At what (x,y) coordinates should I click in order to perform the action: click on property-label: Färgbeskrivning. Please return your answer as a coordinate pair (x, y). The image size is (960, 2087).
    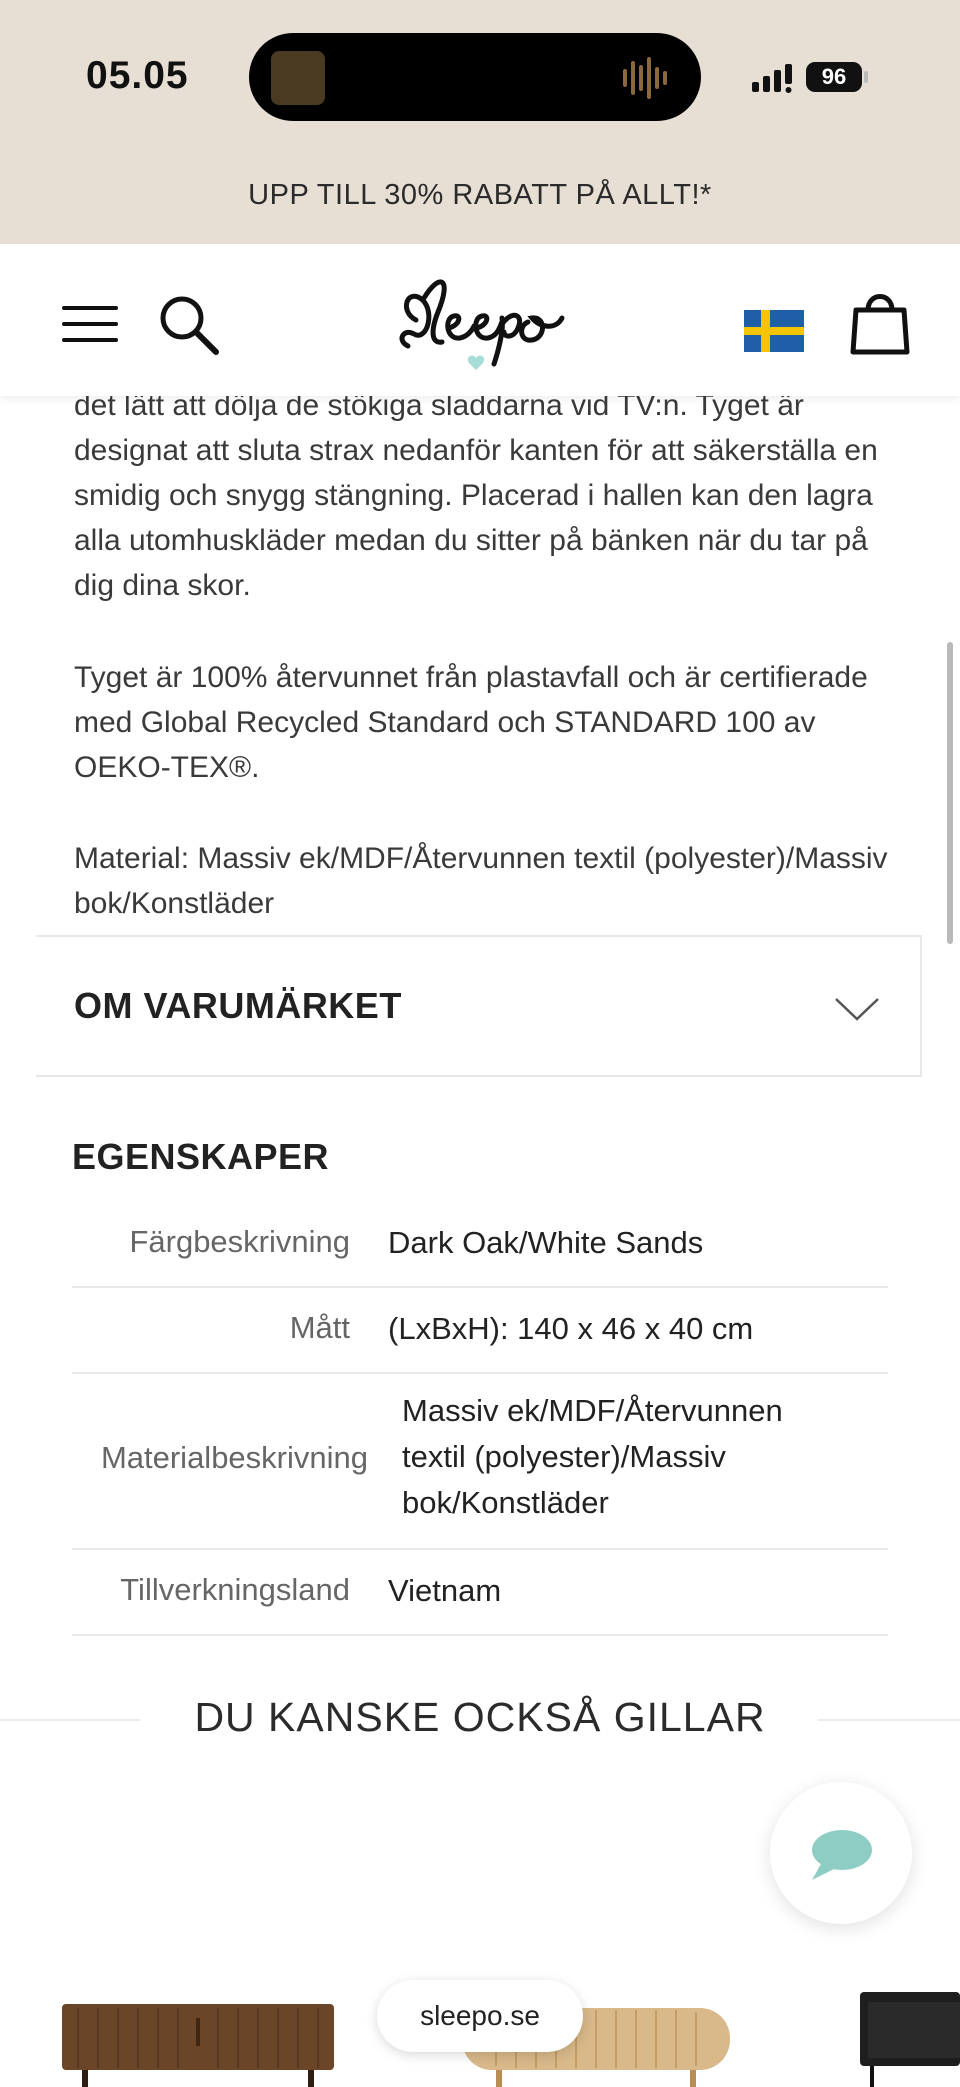
    Looking at the image, I should click on (239, 1241).